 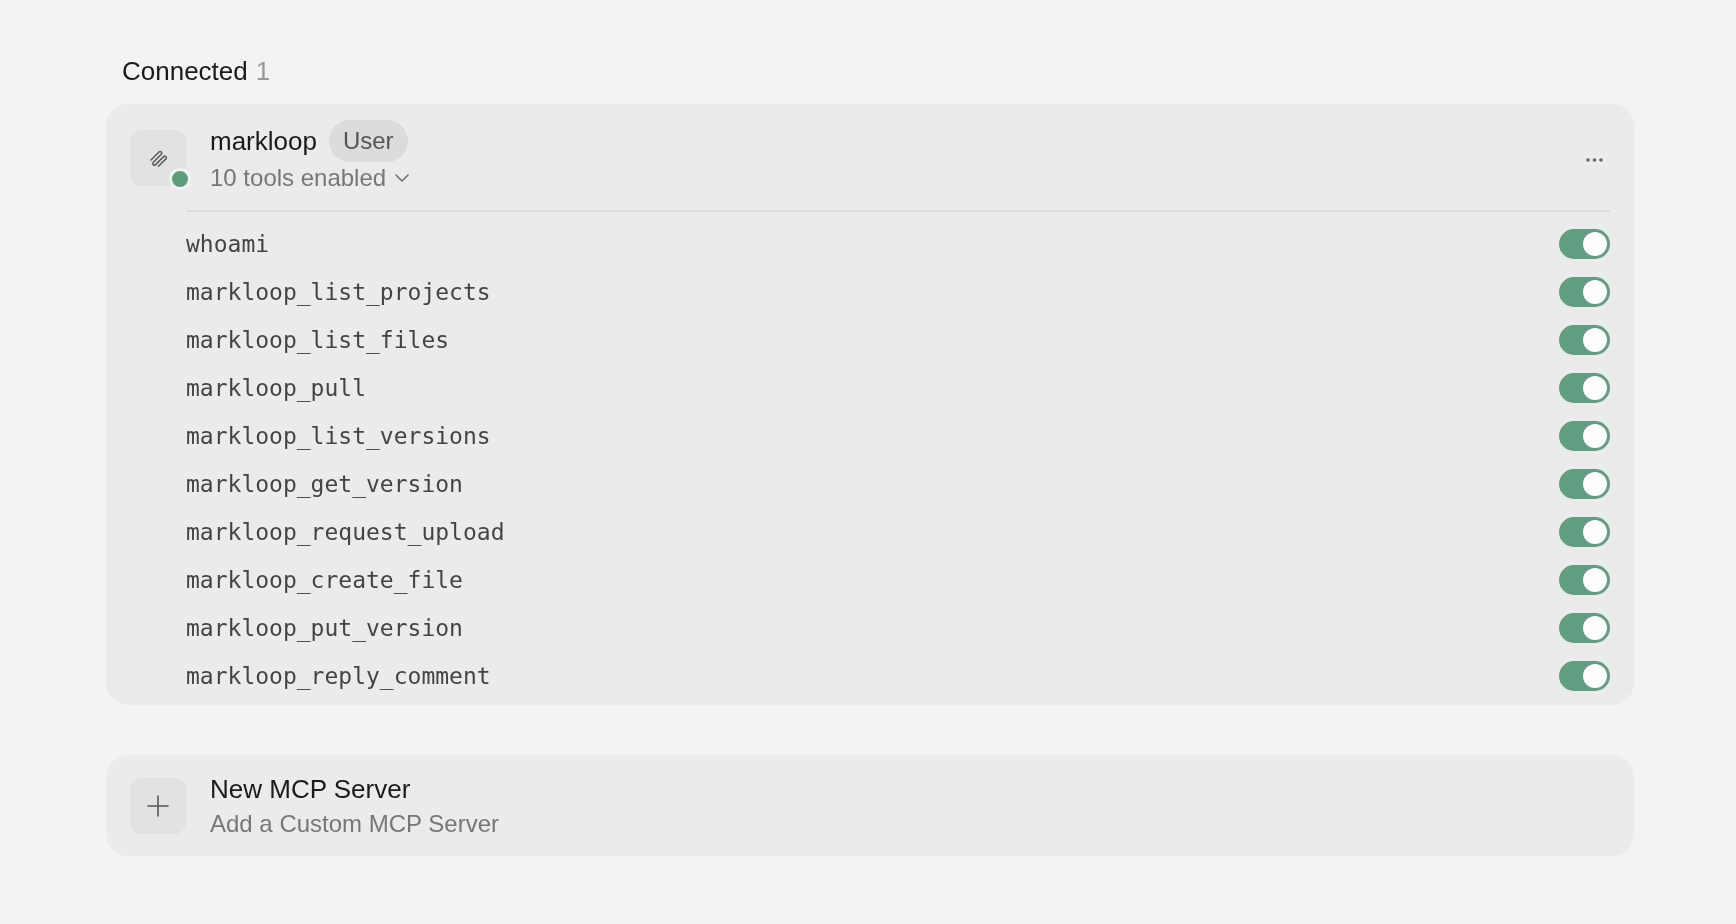 I want to click on tool-name: markloop_put_version, so click(x=324, y=628).